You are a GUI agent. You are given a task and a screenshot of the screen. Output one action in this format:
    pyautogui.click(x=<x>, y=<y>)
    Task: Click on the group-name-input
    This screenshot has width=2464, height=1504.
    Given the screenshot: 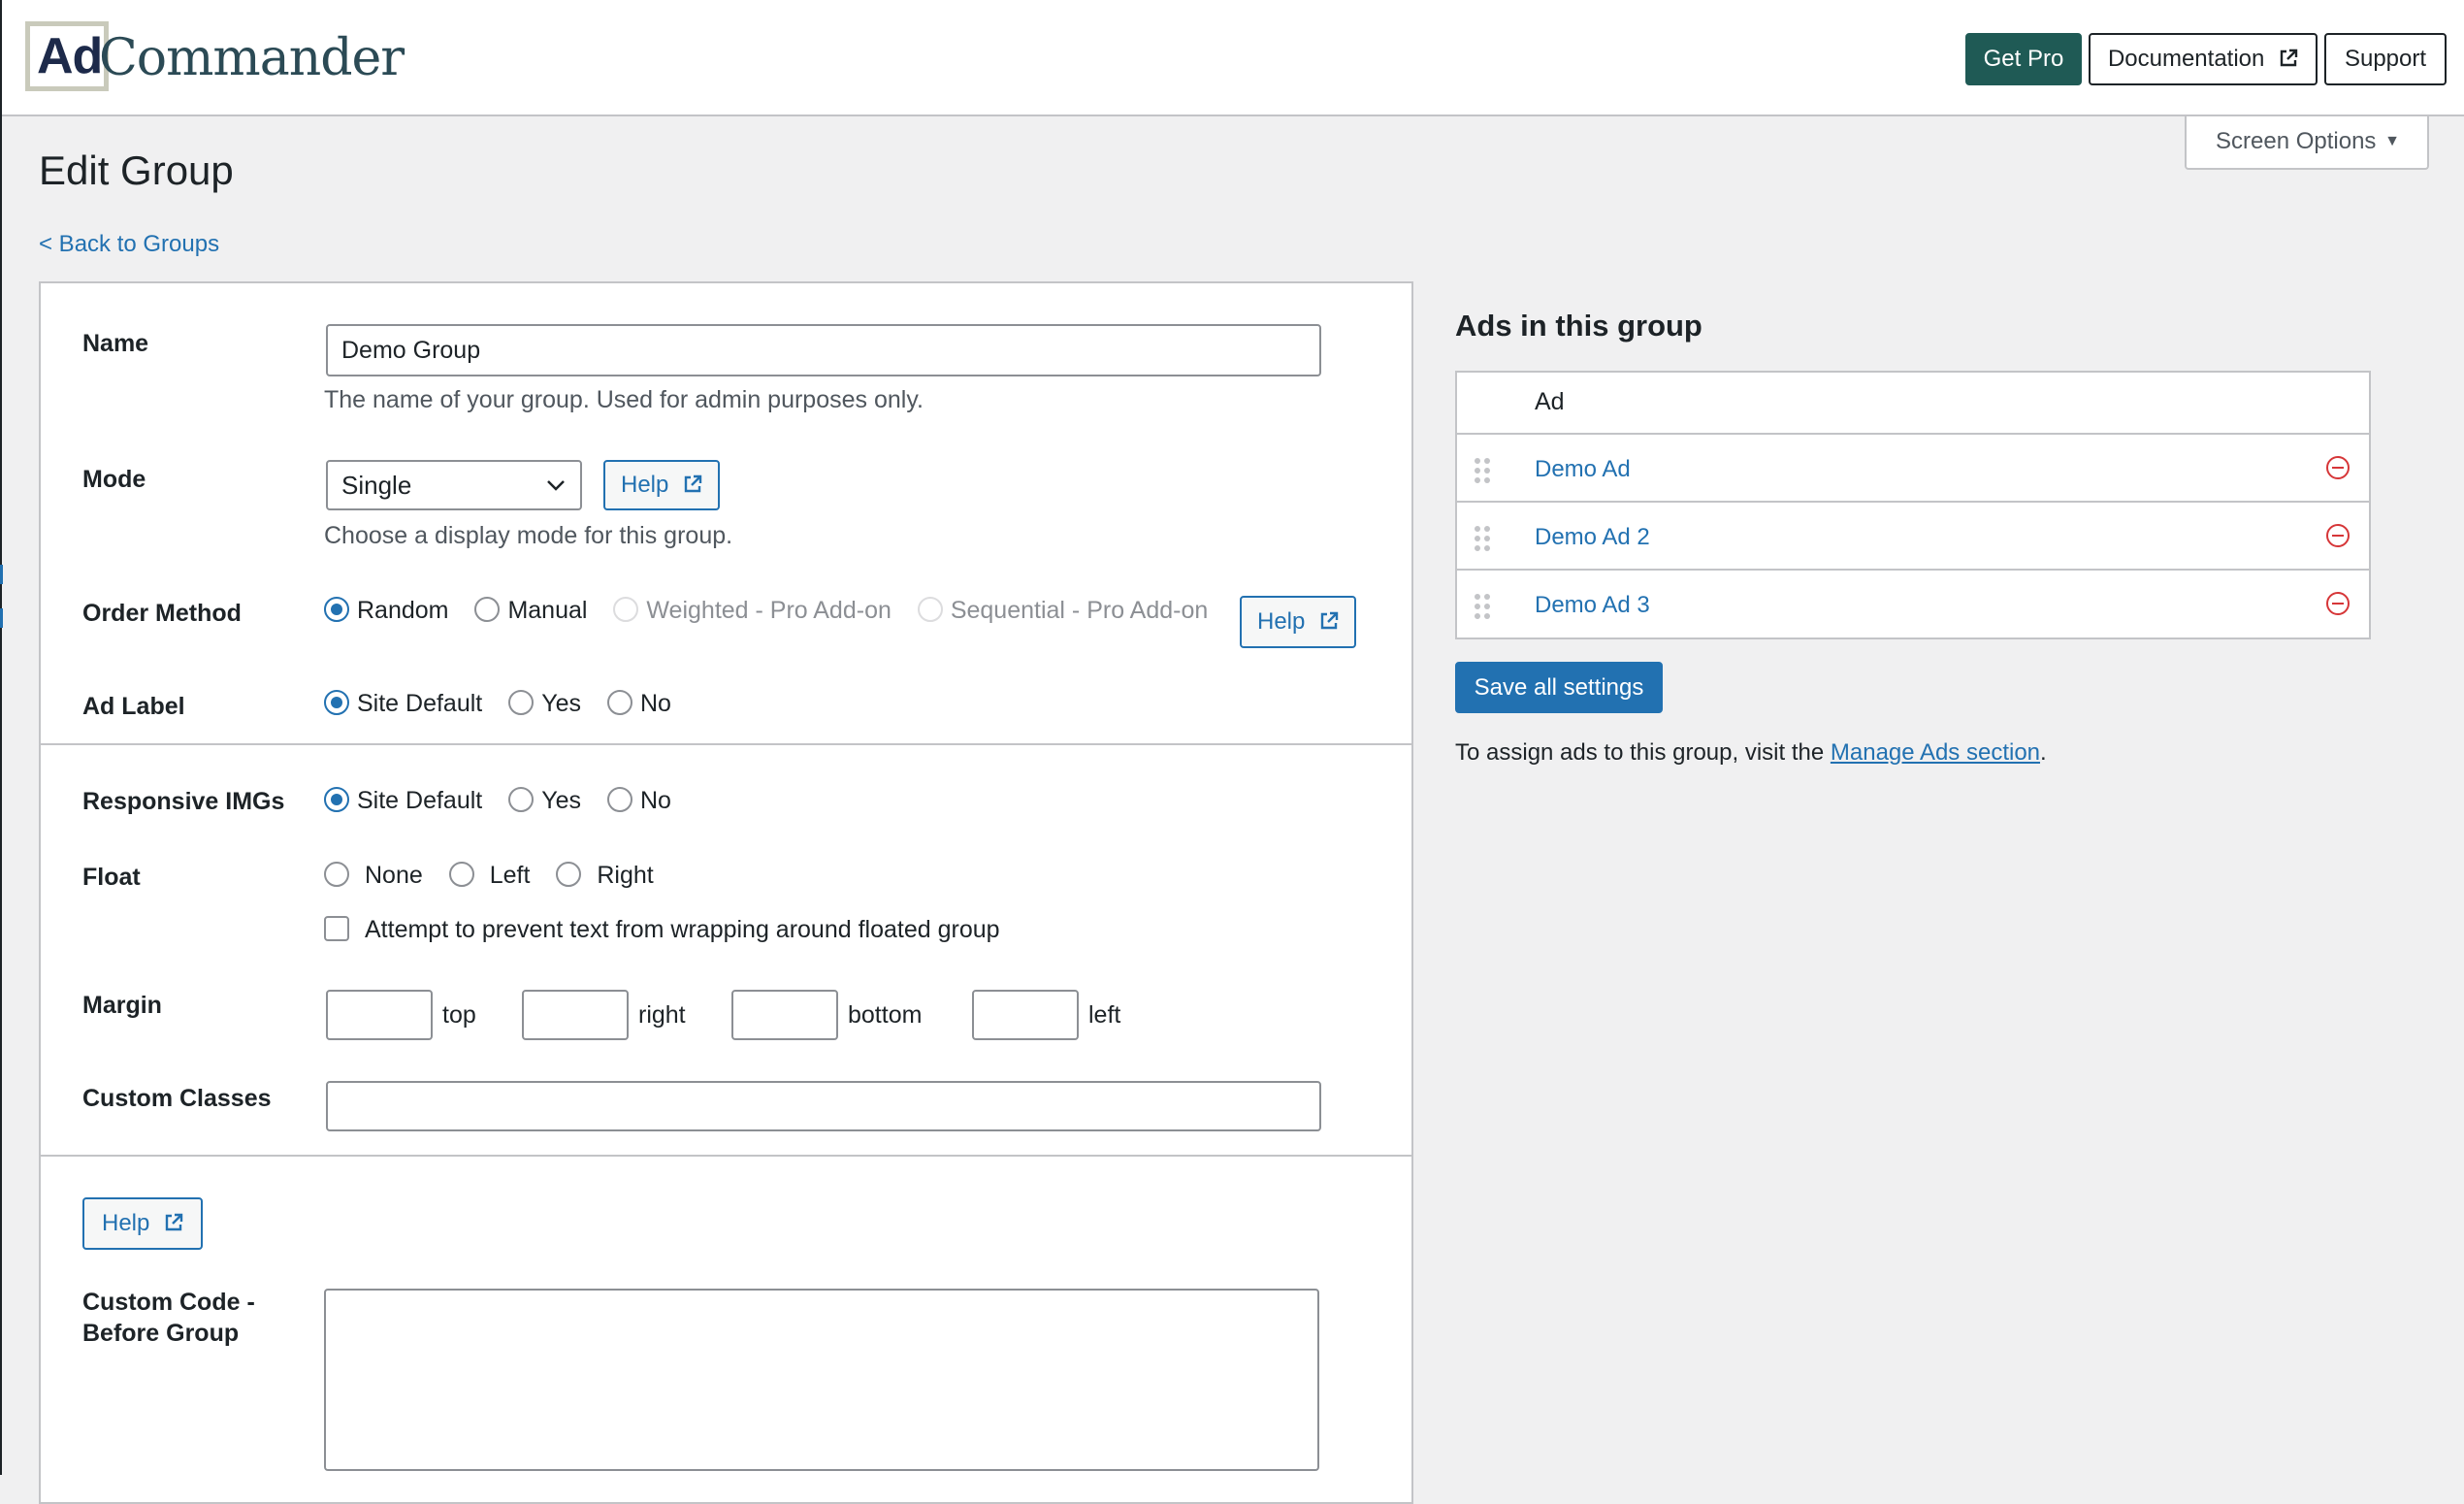 What is the action you would take?
    pyautogui.click(x=824, y=350)
    